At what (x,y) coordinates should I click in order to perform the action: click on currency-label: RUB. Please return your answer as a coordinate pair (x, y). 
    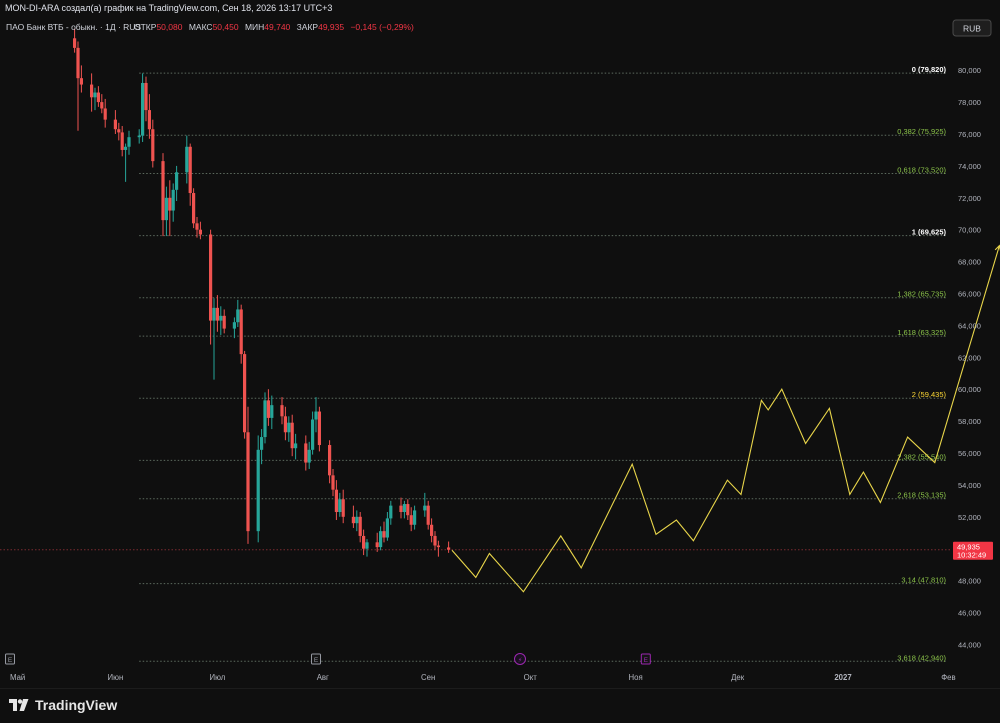
    Looking at the image, I should click on (972, 29).